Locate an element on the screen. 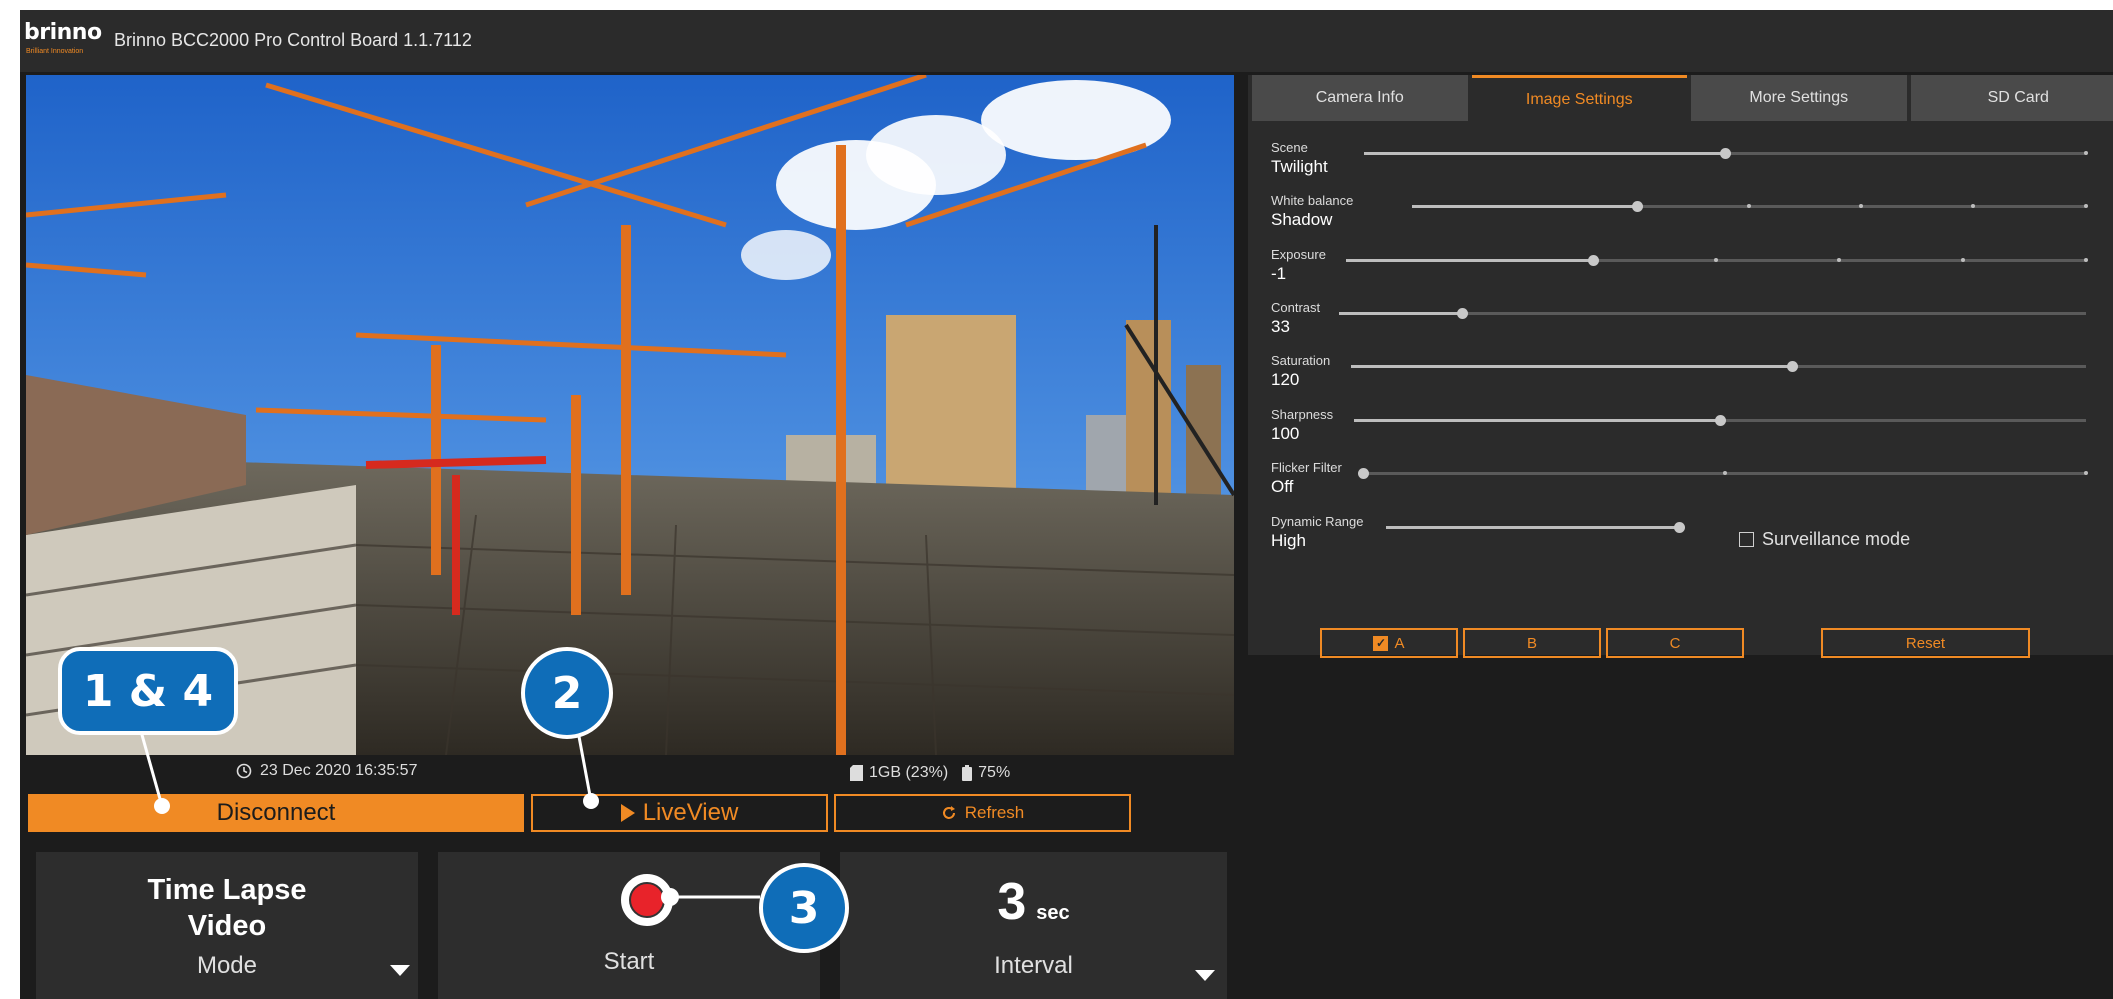  play-icon is located at coordinates (627, 813).